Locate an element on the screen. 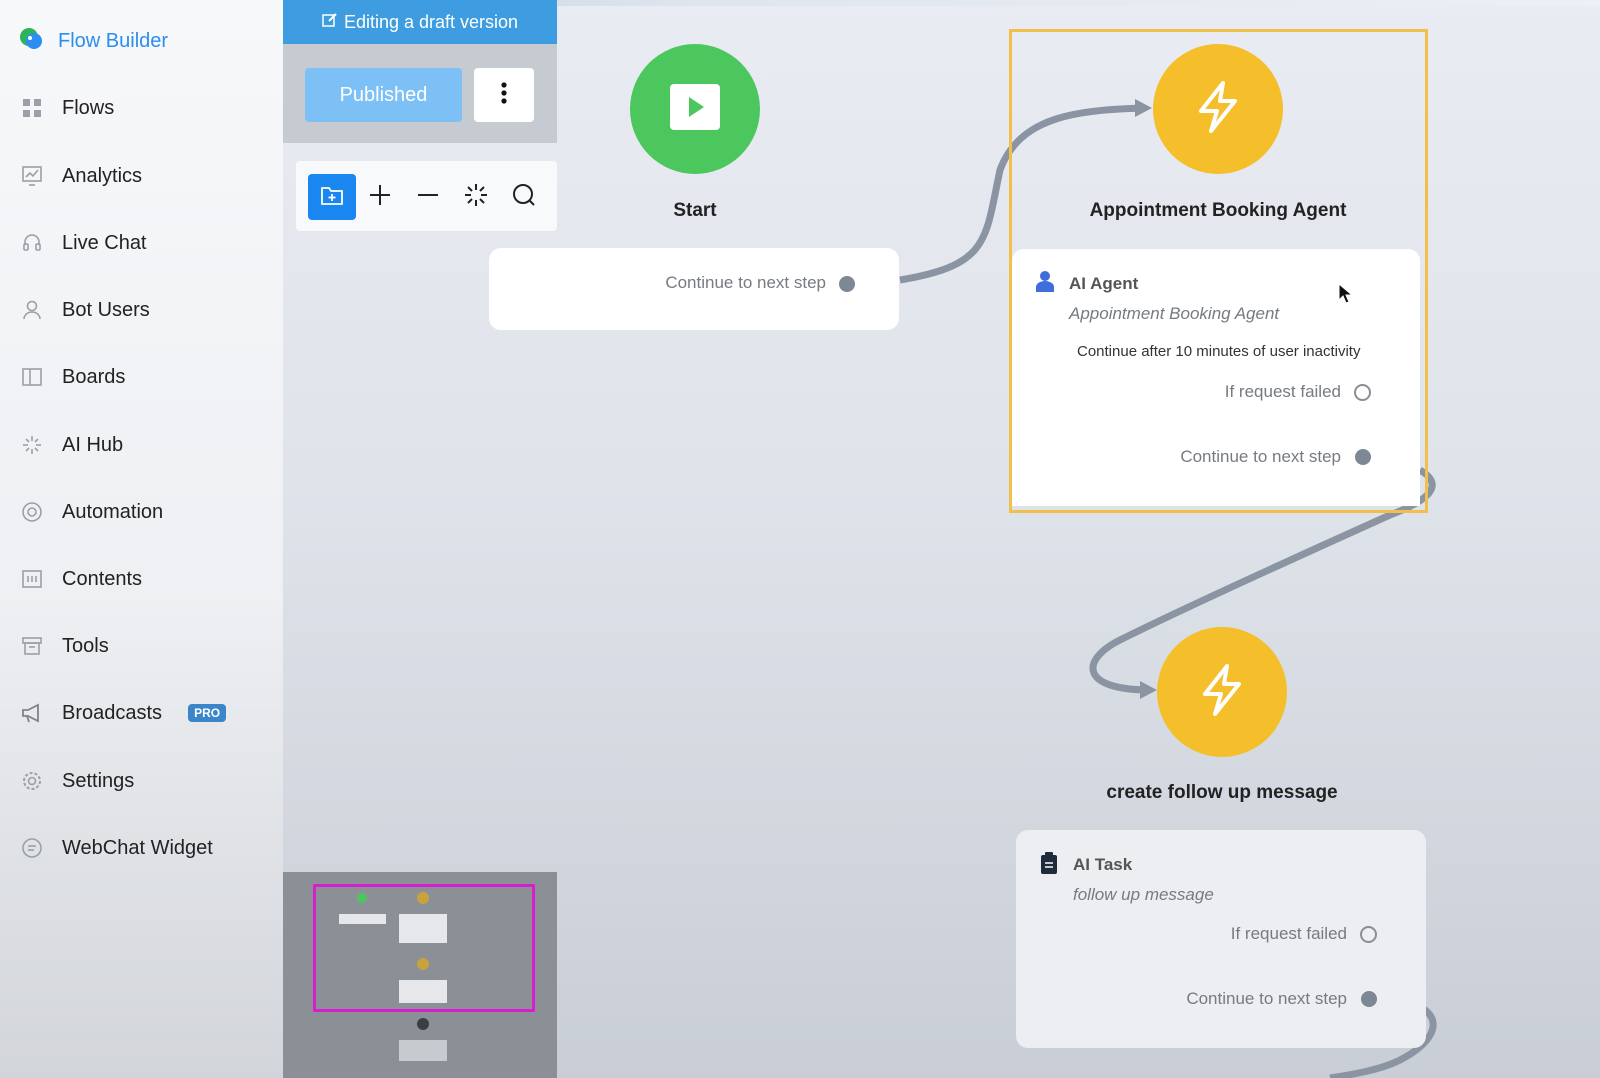 Image resolution: width=1600 pixels, height=1078 pixels. followup-node-title: create follow up message is located at coordinates (1222, 792).